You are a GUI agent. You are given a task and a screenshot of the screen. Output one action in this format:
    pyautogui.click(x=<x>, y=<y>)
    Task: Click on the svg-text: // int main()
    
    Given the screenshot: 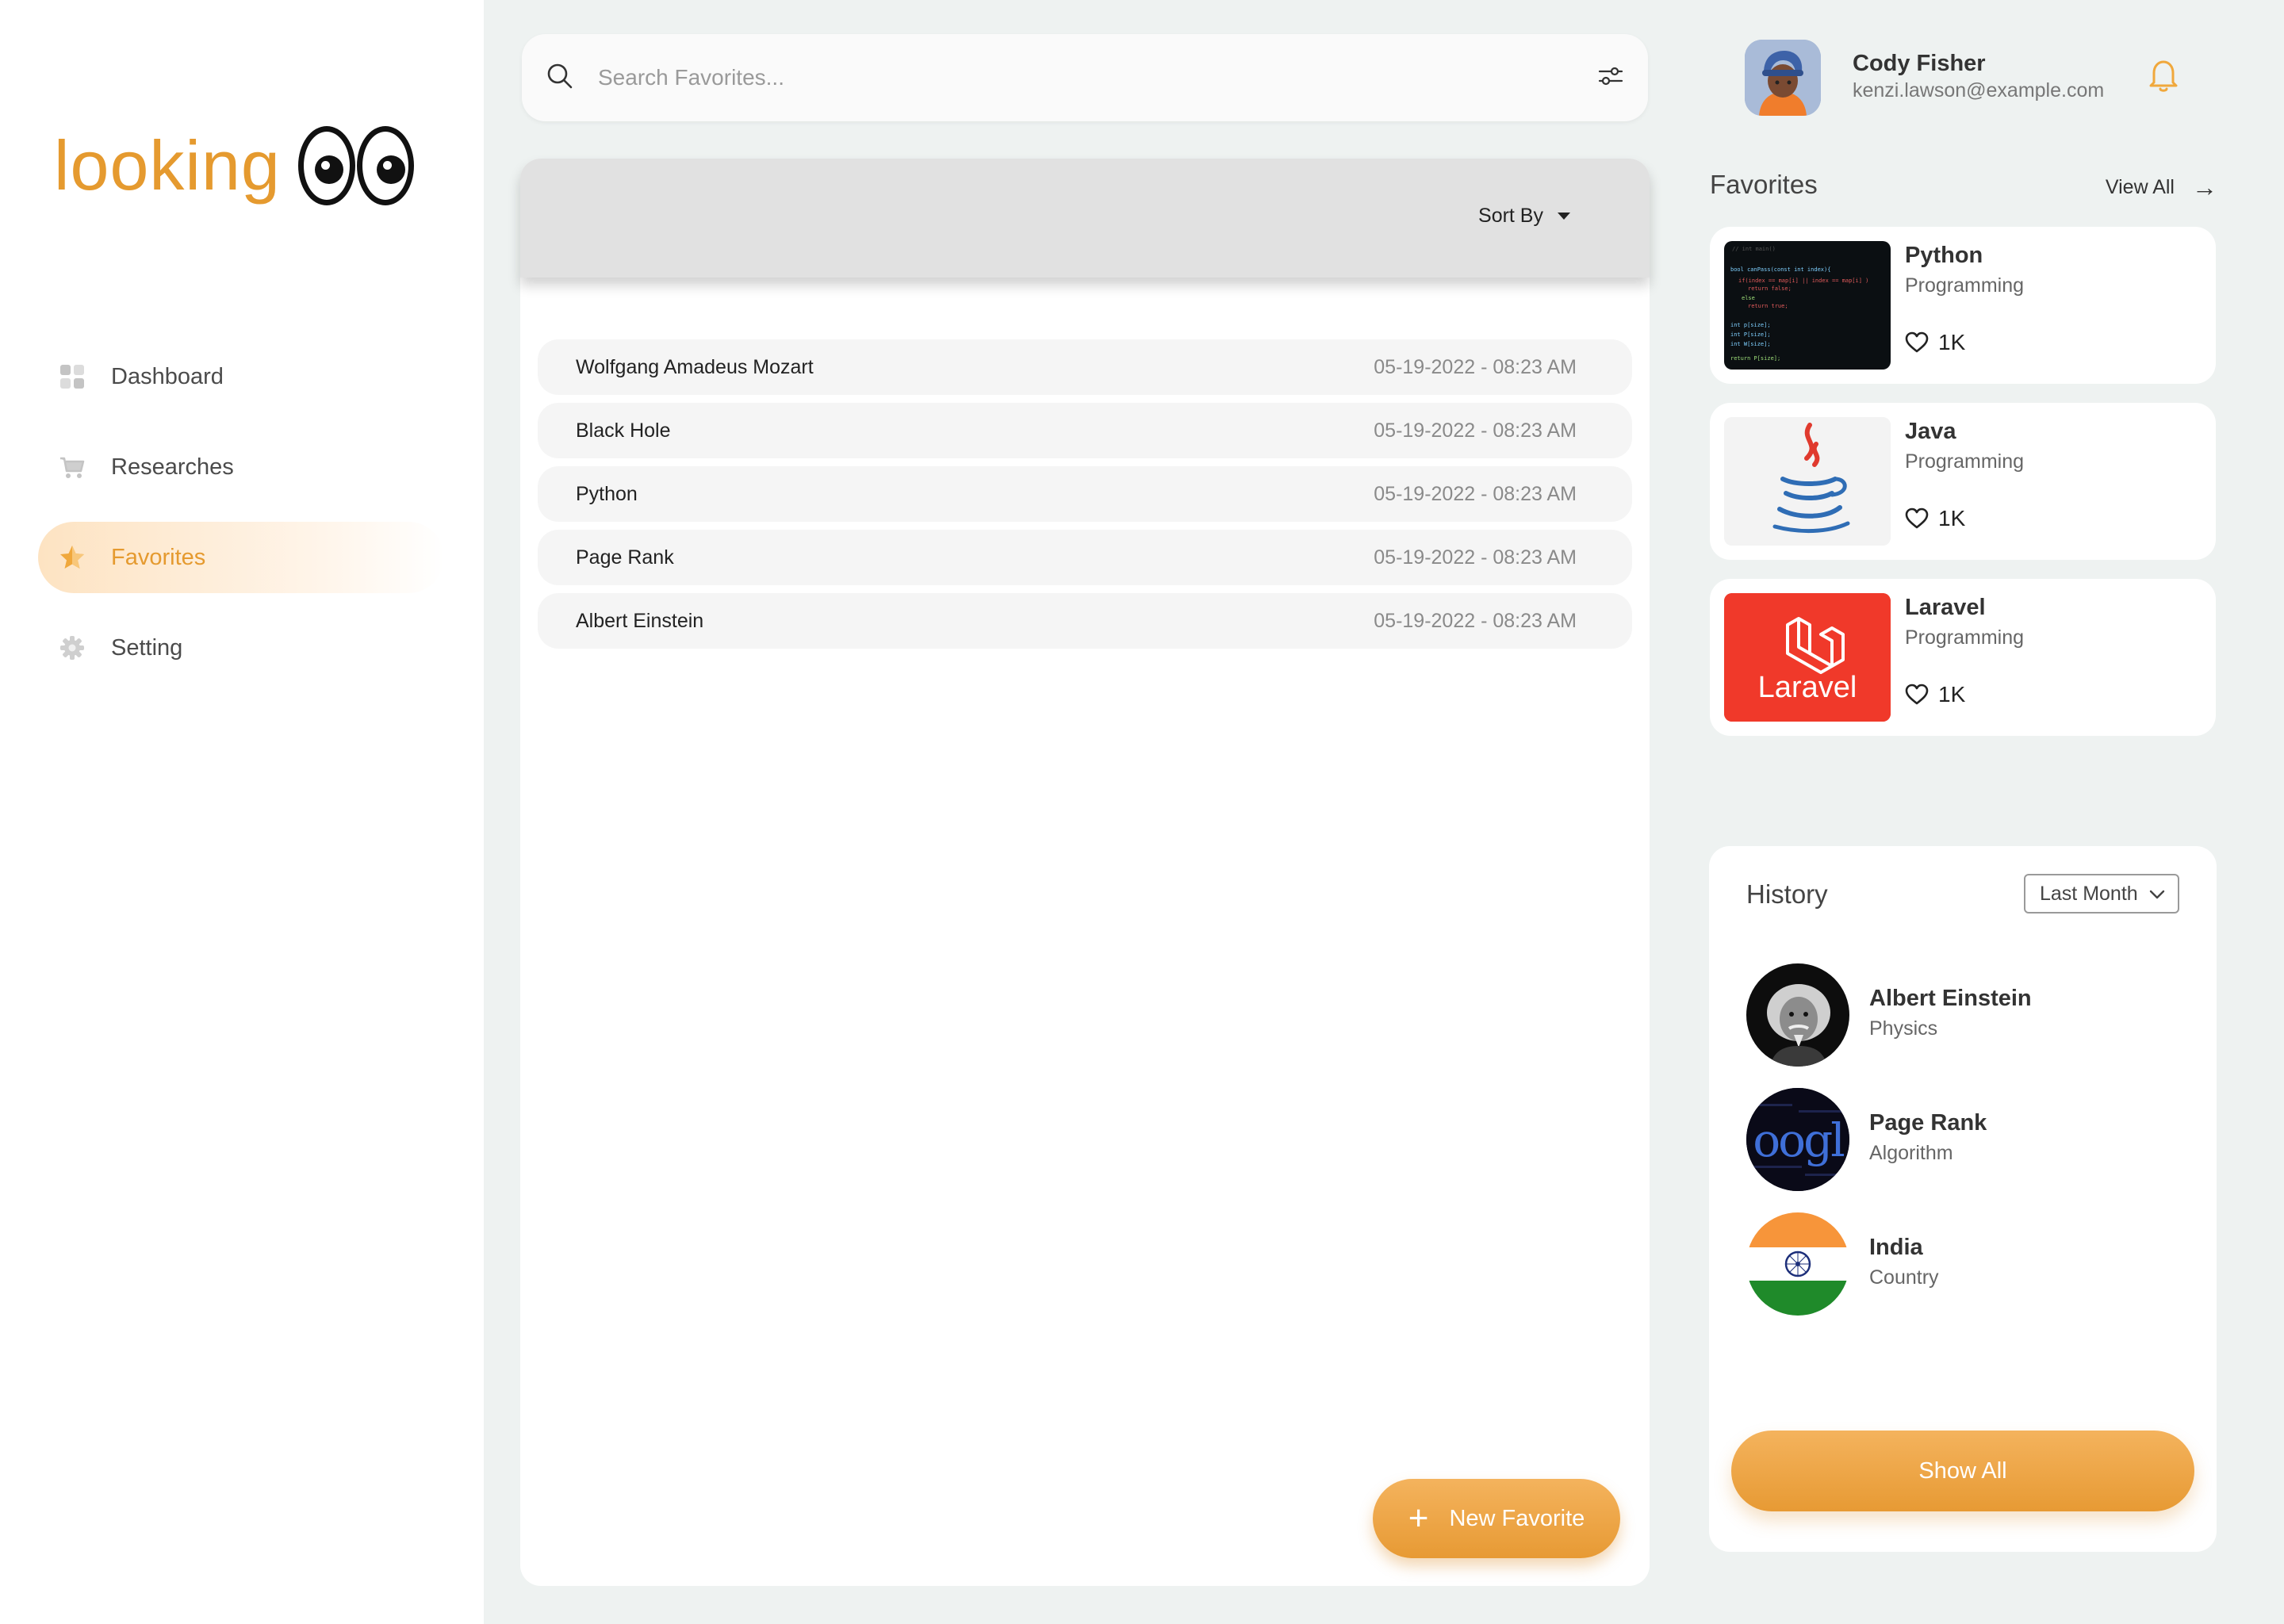 What is the action you would take?
    pyautogui.click(x=1754, y=249)
    